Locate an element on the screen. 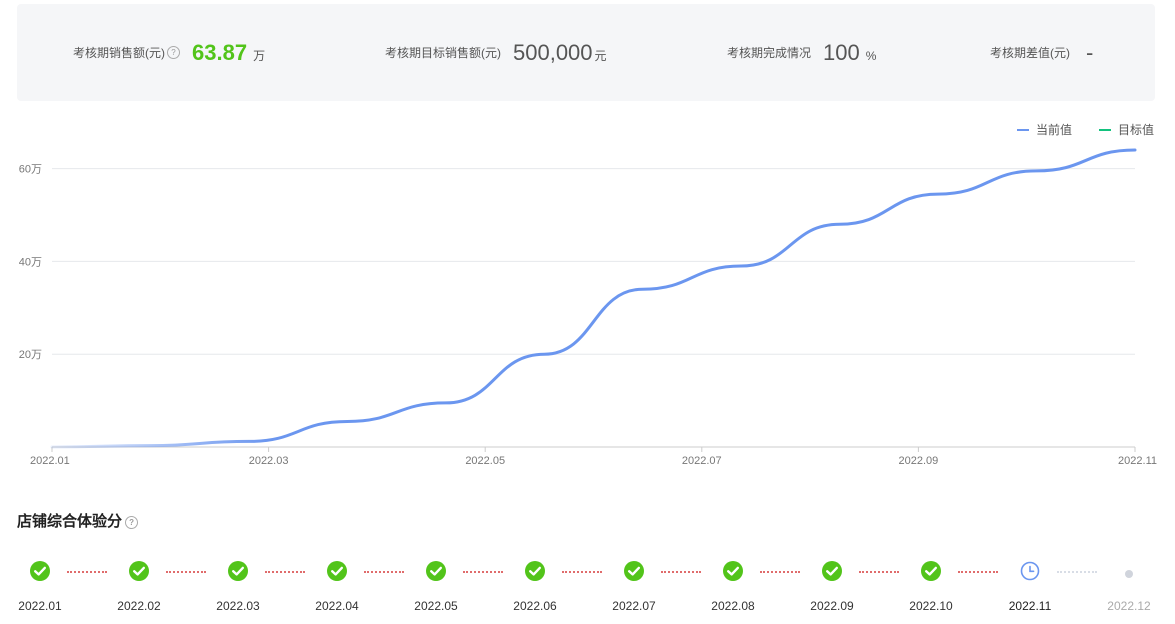 The width and height of the screenshot is (1175, 624). target-metric: 考核期目标销售额(元) 500,000 元 is located at coordinates (496, 52).